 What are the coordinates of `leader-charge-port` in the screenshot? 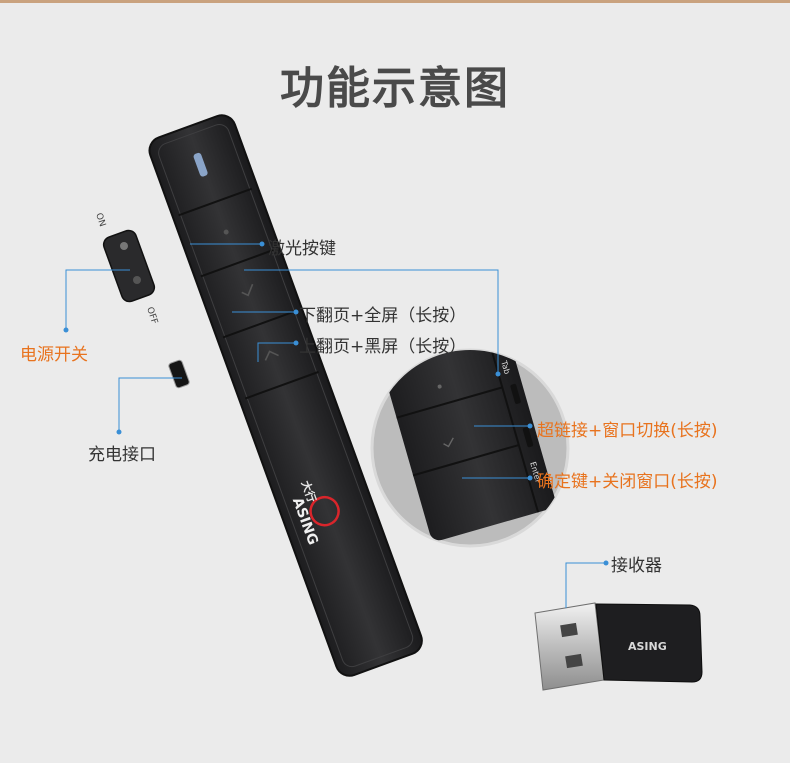 It's located at (150, 404).